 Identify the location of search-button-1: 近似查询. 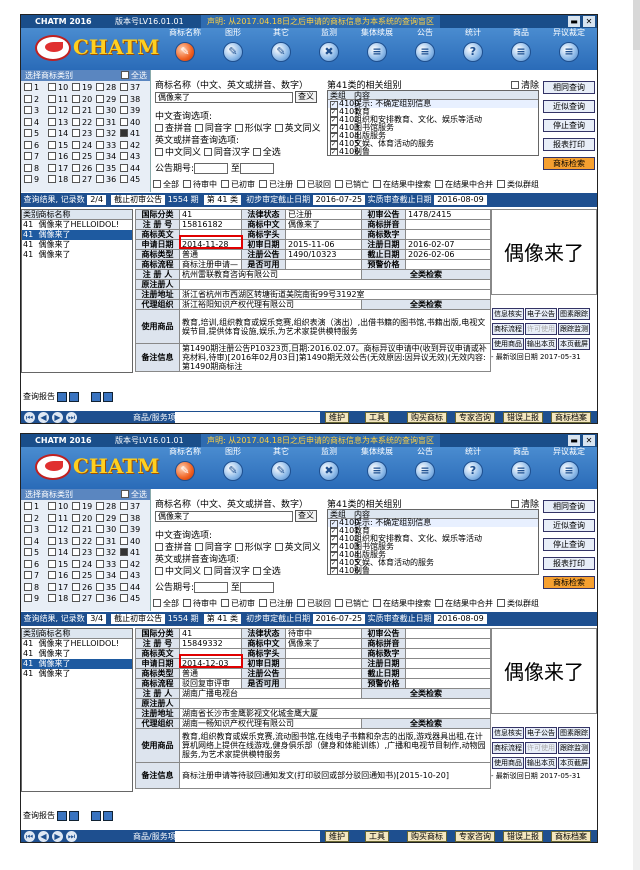
(569, 106).